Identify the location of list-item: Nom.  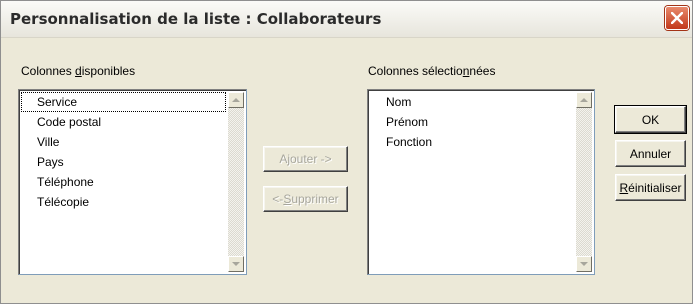
(472, 102).